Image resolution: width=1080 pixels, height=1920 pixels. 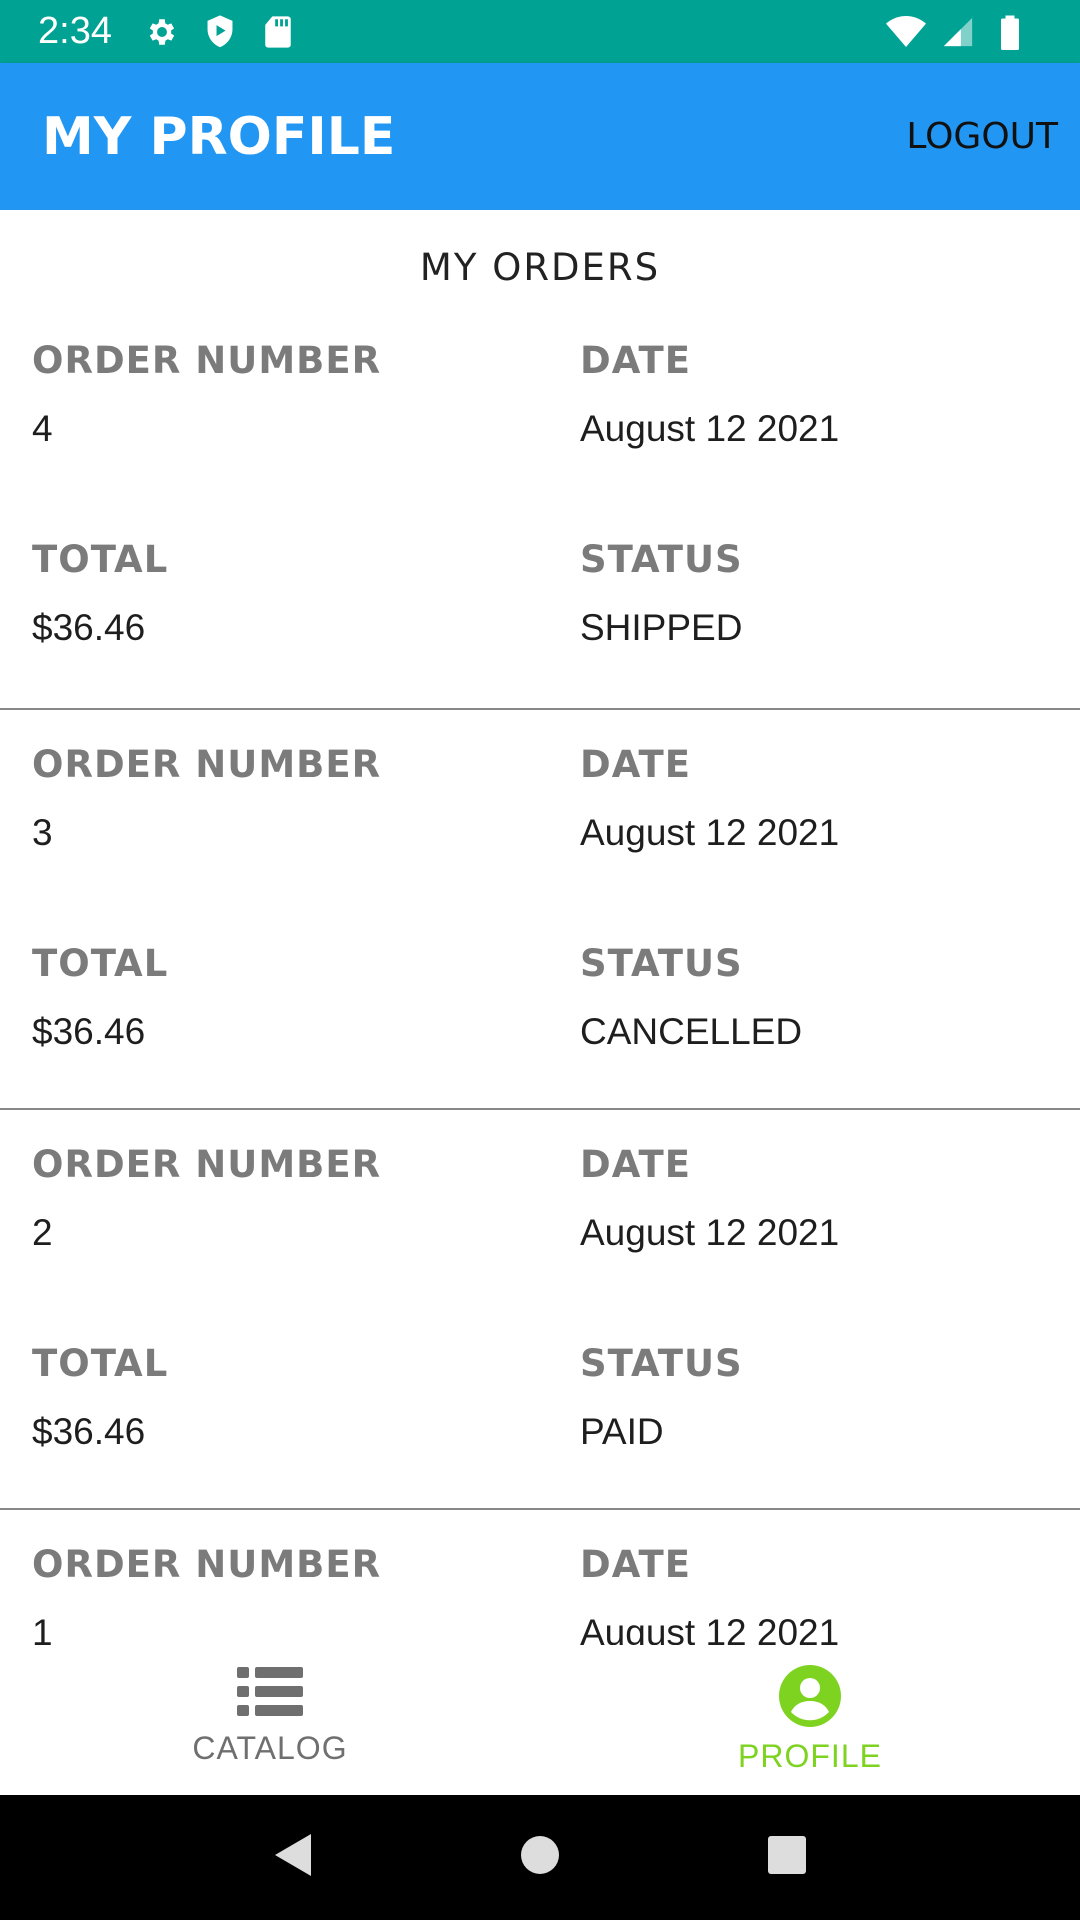 I want to click on page-title: MY PROFILE, so click(x=219, y=136).